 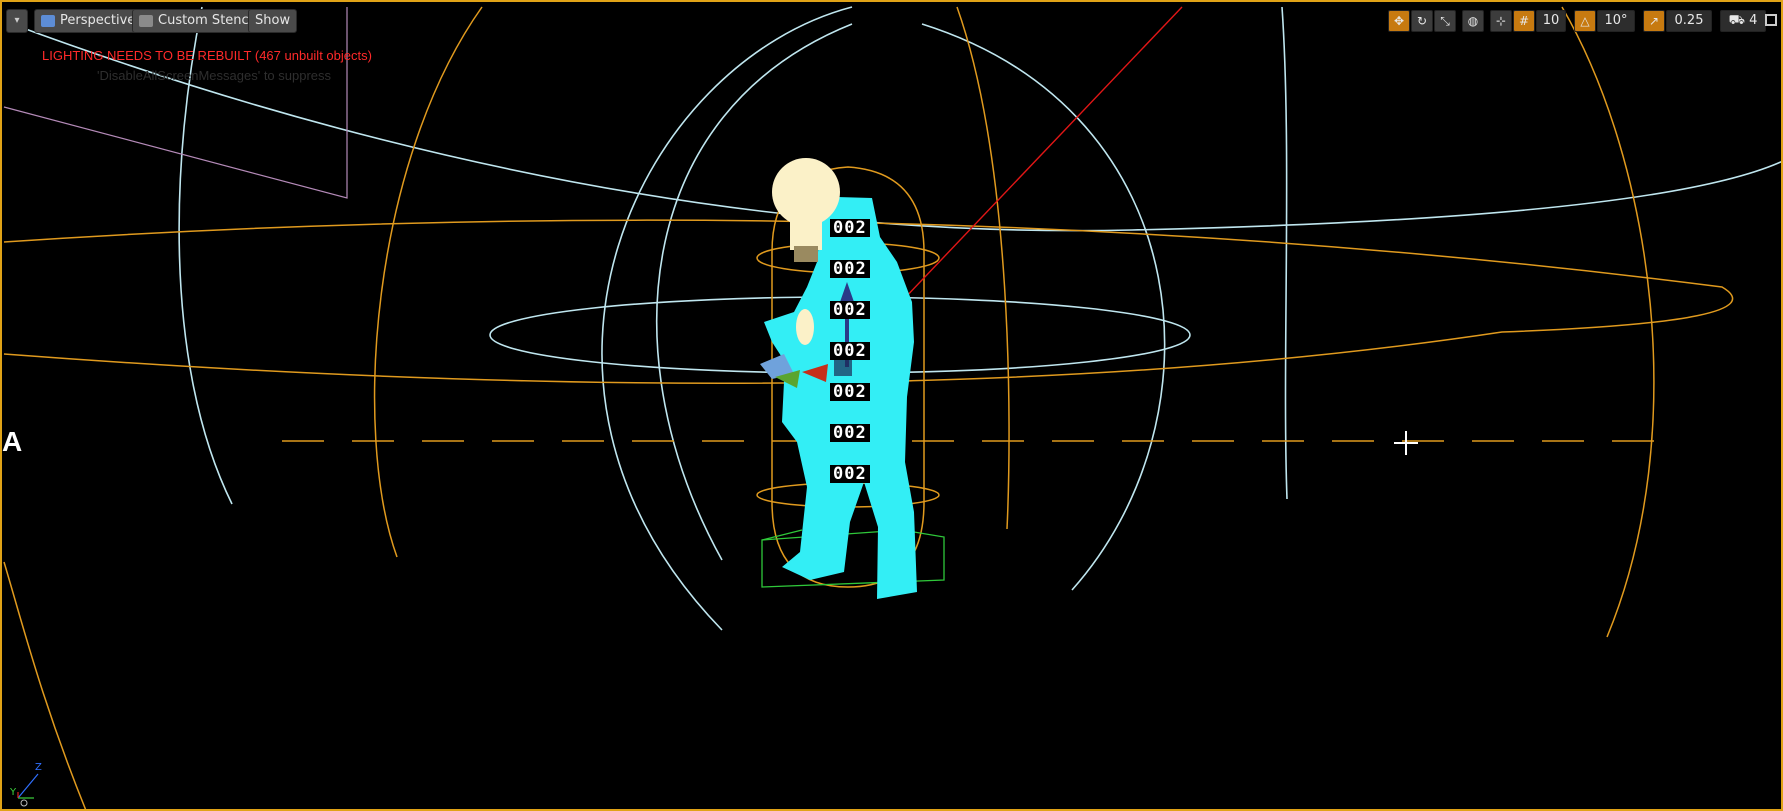 I want to click on rotation-snap-value: 10°, so click(x=1616, y=21).